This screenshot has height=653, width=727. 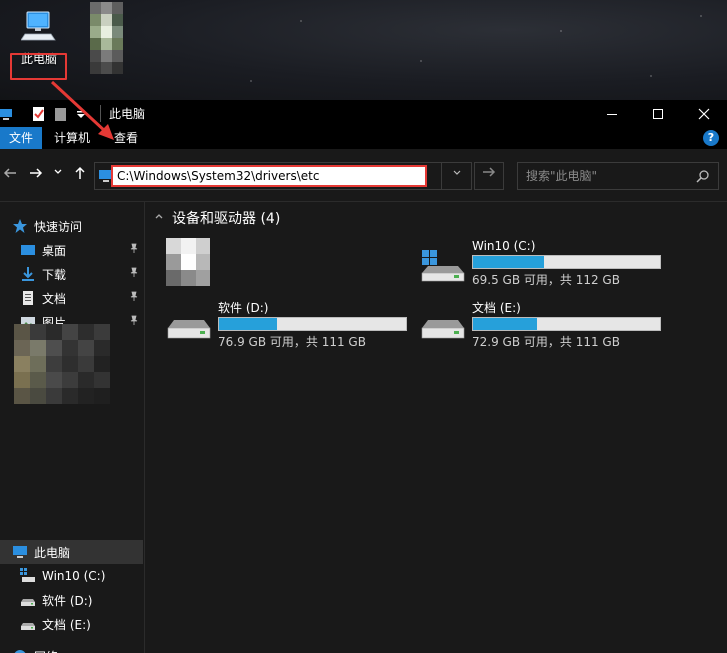 What do you see at coordinates (489, 172) in the screenshot?
I see `go-arrow-icon` at bounding box center [489, 172].